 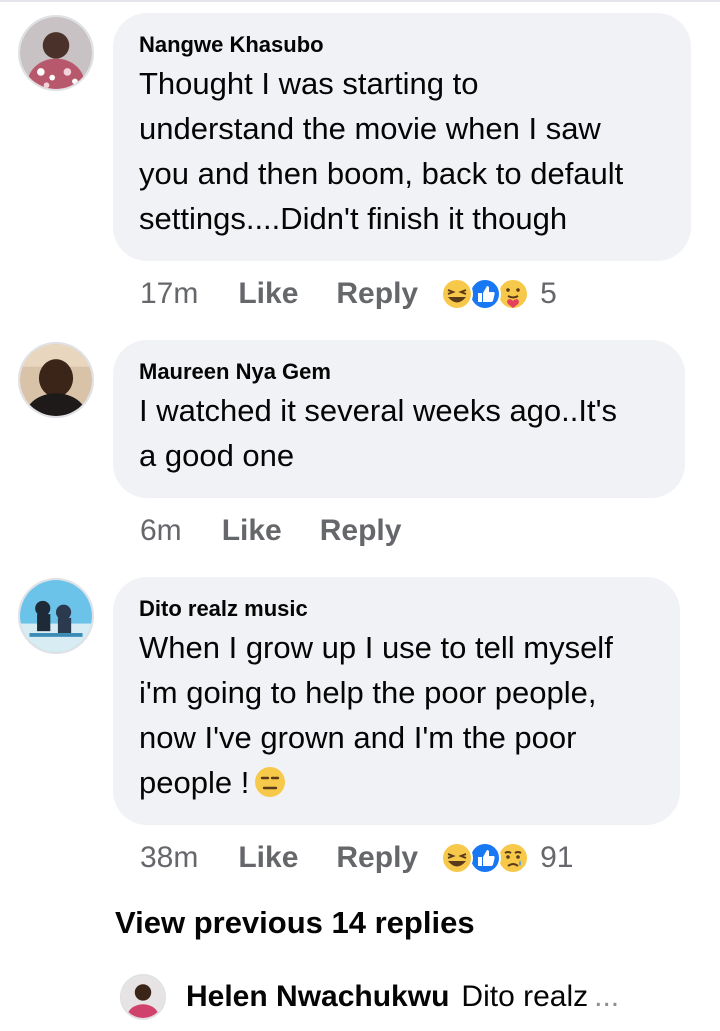 What do you see at coordinates (370, 128) in the screenshot?
I see `comment-text-line: understand the movie when I saw` at bounding box center [370, 128].